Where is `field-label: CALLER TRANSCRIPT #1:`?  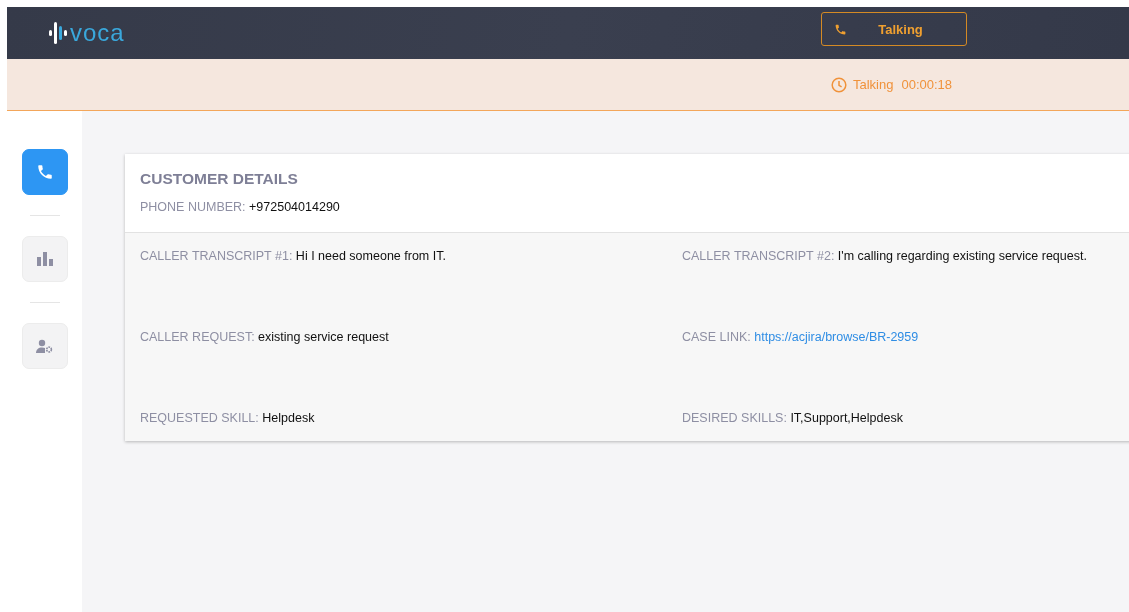
field-label: CALLER TRANSCRIPT #1: is located at coordinates (216, 256).